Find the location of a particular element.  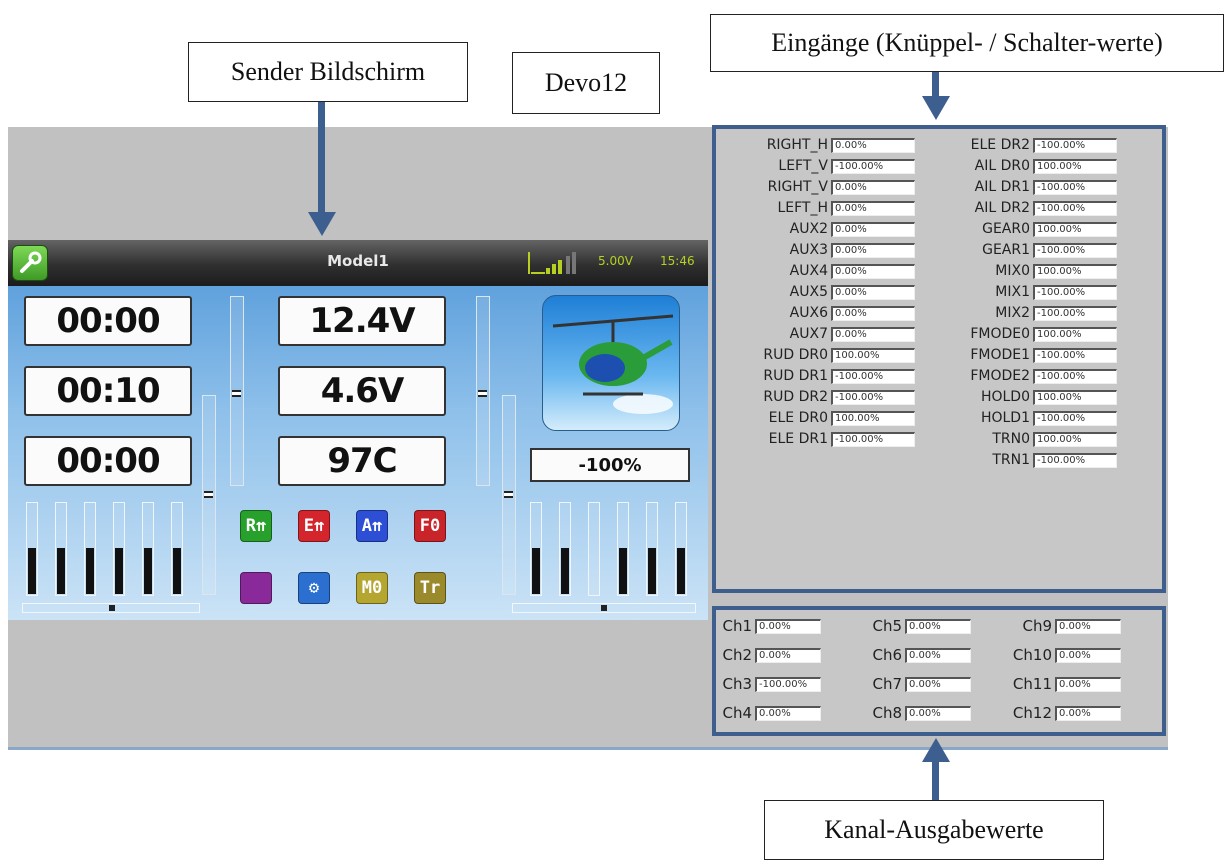

channel-label: Ch9 is located at coordinates (1037, 626).